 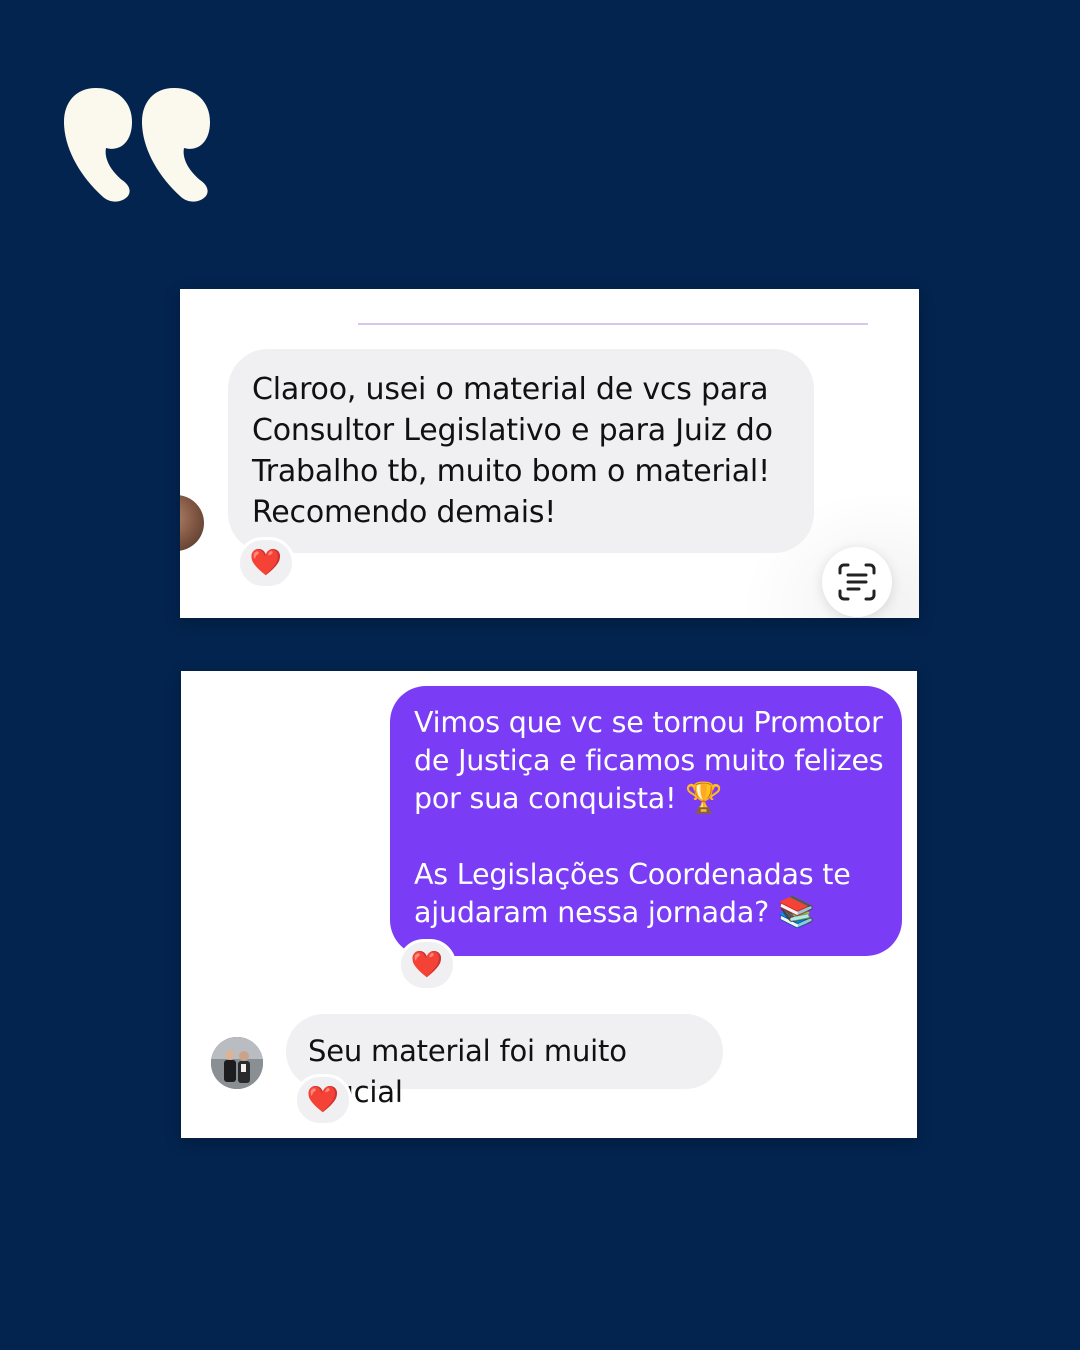 What do you see at coordinates (137, 145) in the screenshot?
I see `opening-quotation-mark-icon` at bounding box center [137, 145].